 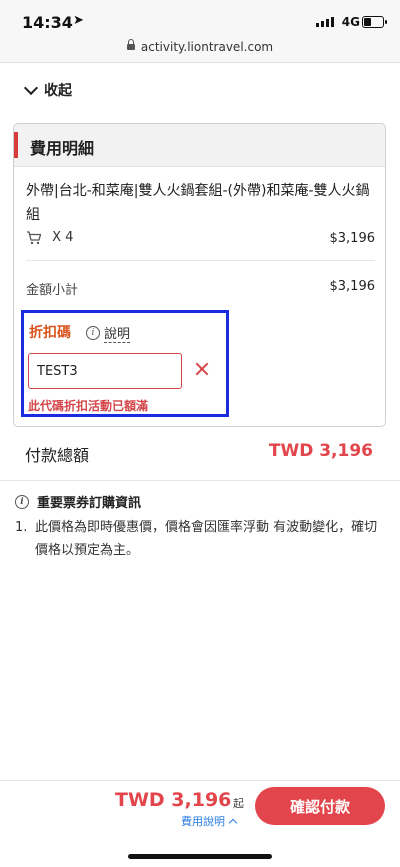 I want to click on url-bar: activity.liontravel.com, so click(x=200, y=49).